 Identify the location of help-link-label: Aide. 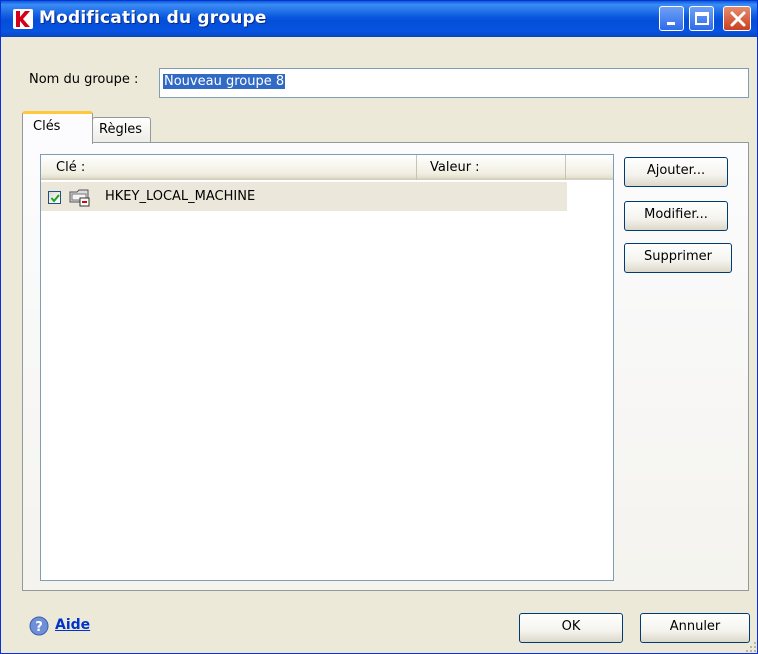
(73, 625).